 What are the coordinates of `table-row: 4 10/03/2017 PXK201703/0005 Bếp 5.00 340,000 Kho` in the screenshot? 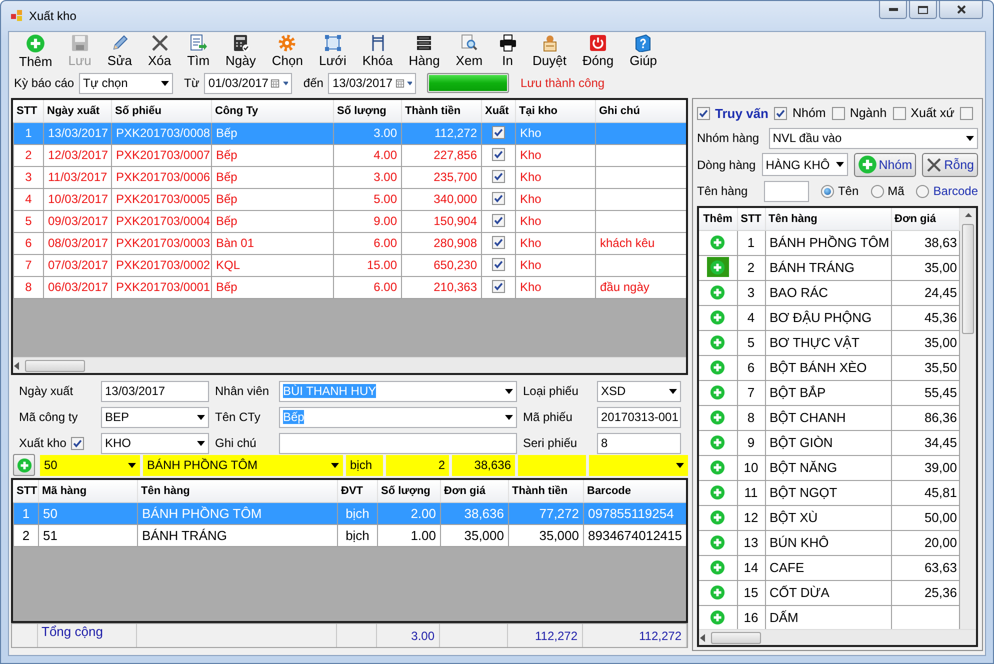 It's located at (350, 199).